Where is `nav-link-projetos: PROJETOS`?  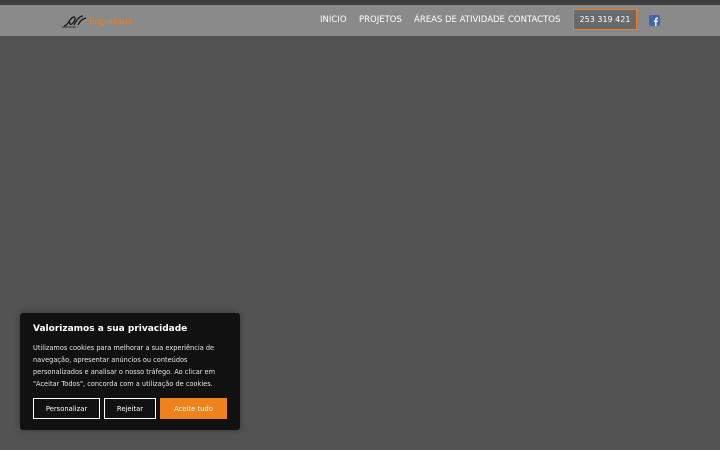
nav-link-projetos: PROJETOS is located at coordinates (380, 20).